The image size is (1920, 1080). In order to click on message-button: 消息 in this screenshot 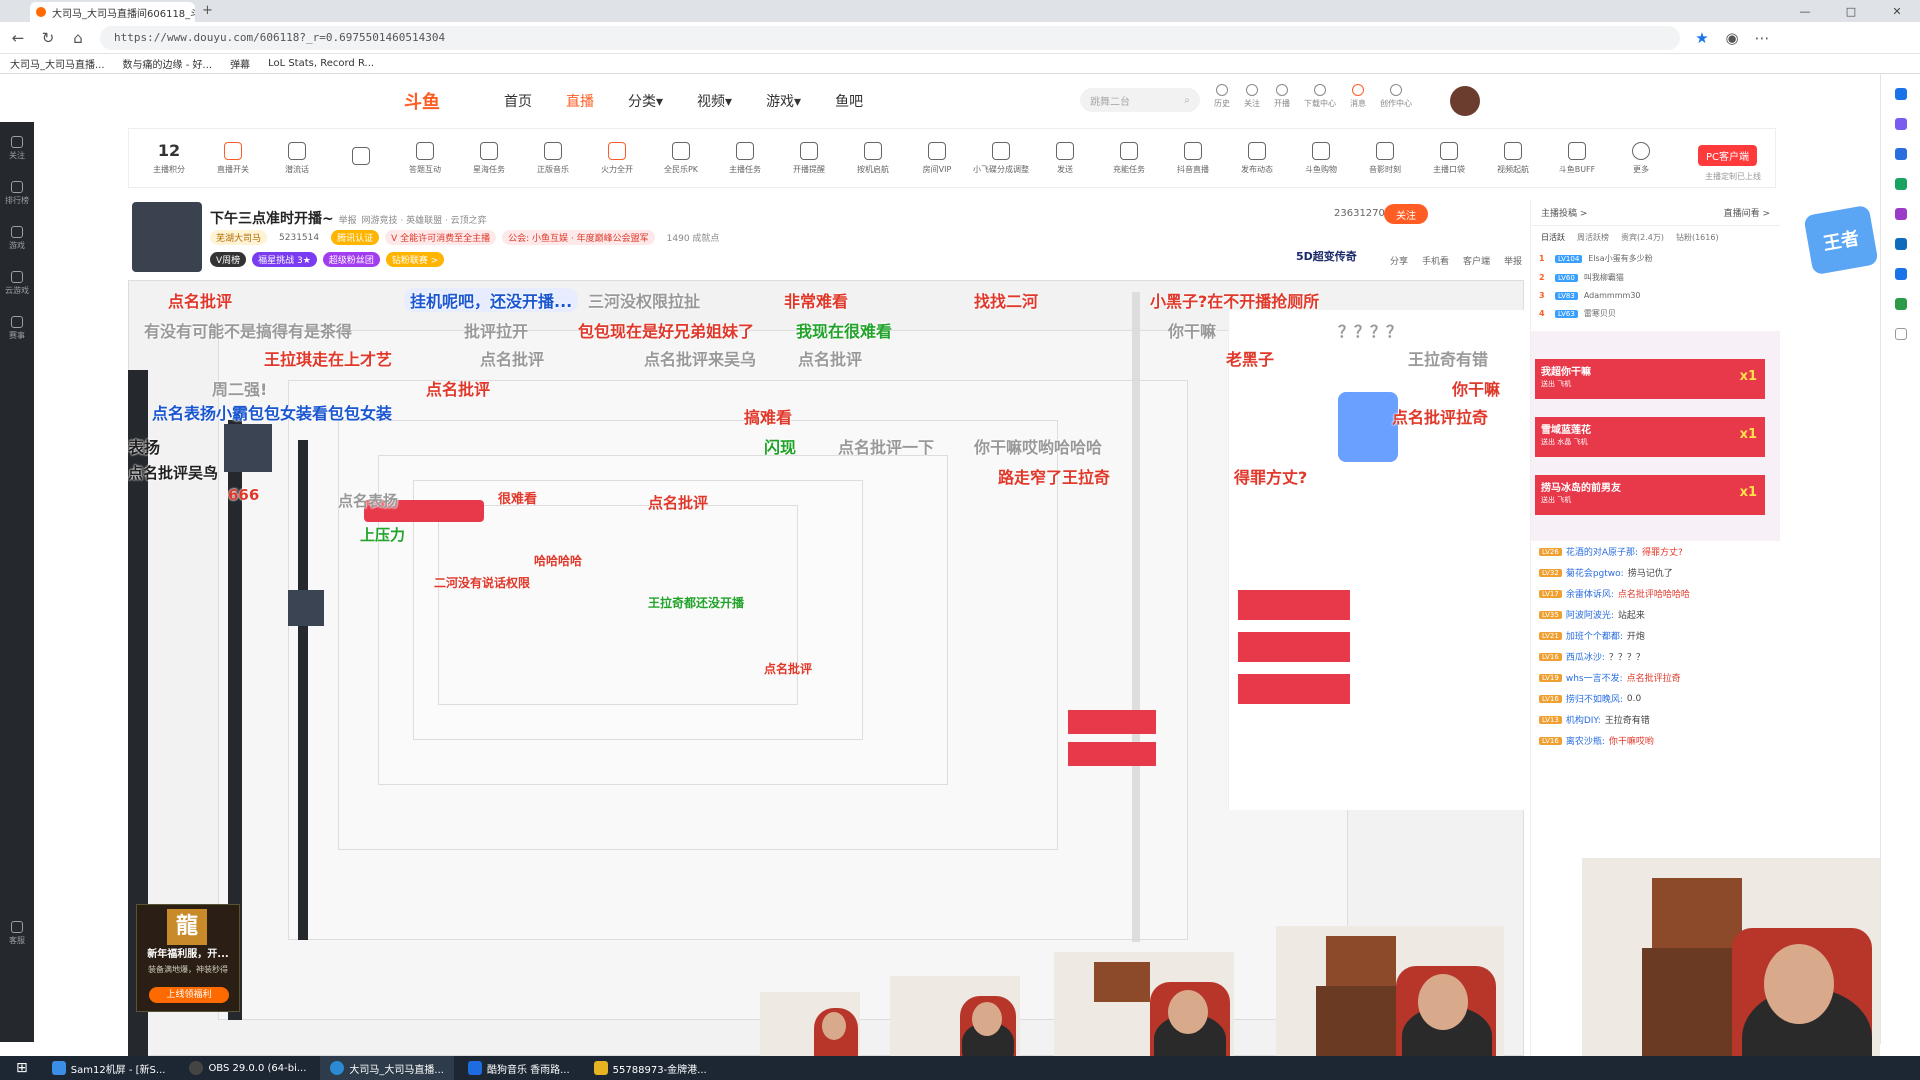, I will do `click(1358, 96)`.